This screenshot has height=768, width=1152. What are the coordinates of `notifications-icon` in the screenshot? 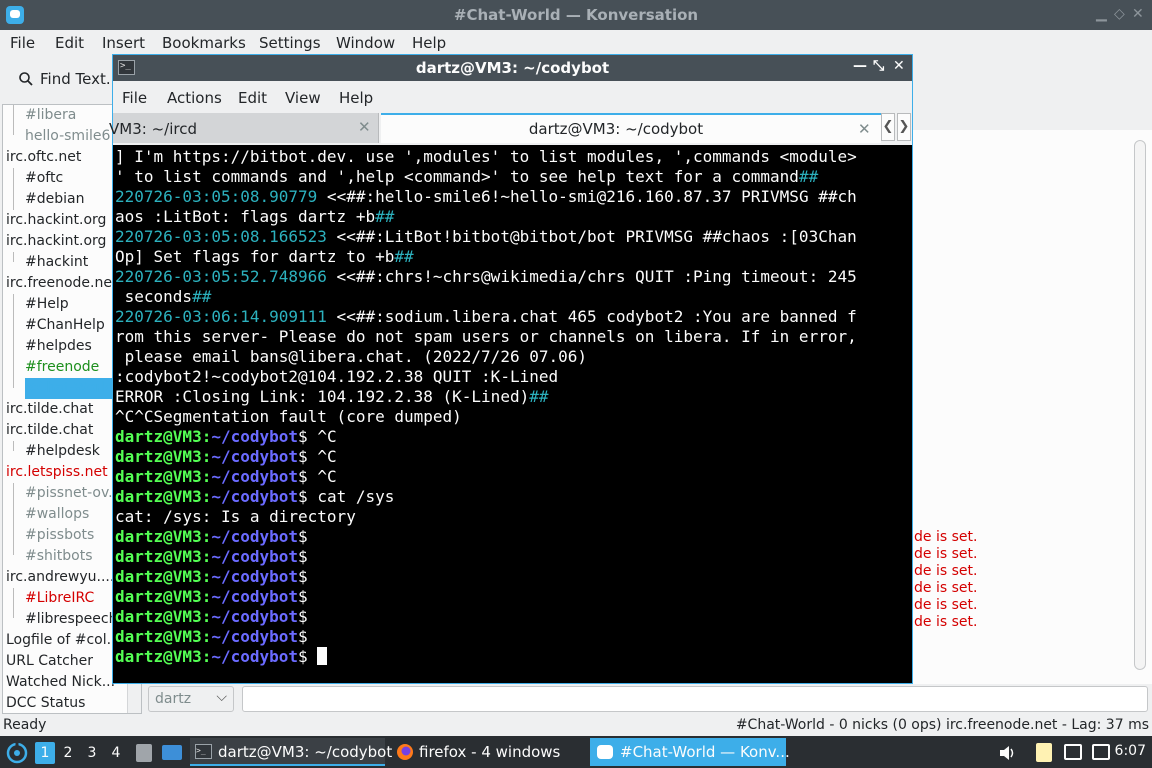 It's located at (1101, 752).